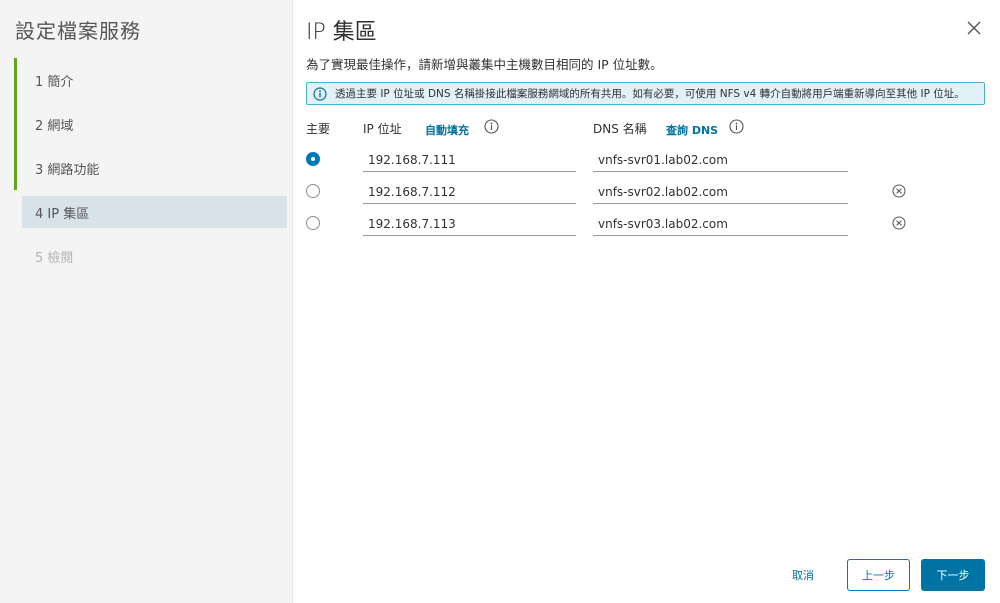  I want to click on wizard-step-label: 1 簡介, so click(54, 82).